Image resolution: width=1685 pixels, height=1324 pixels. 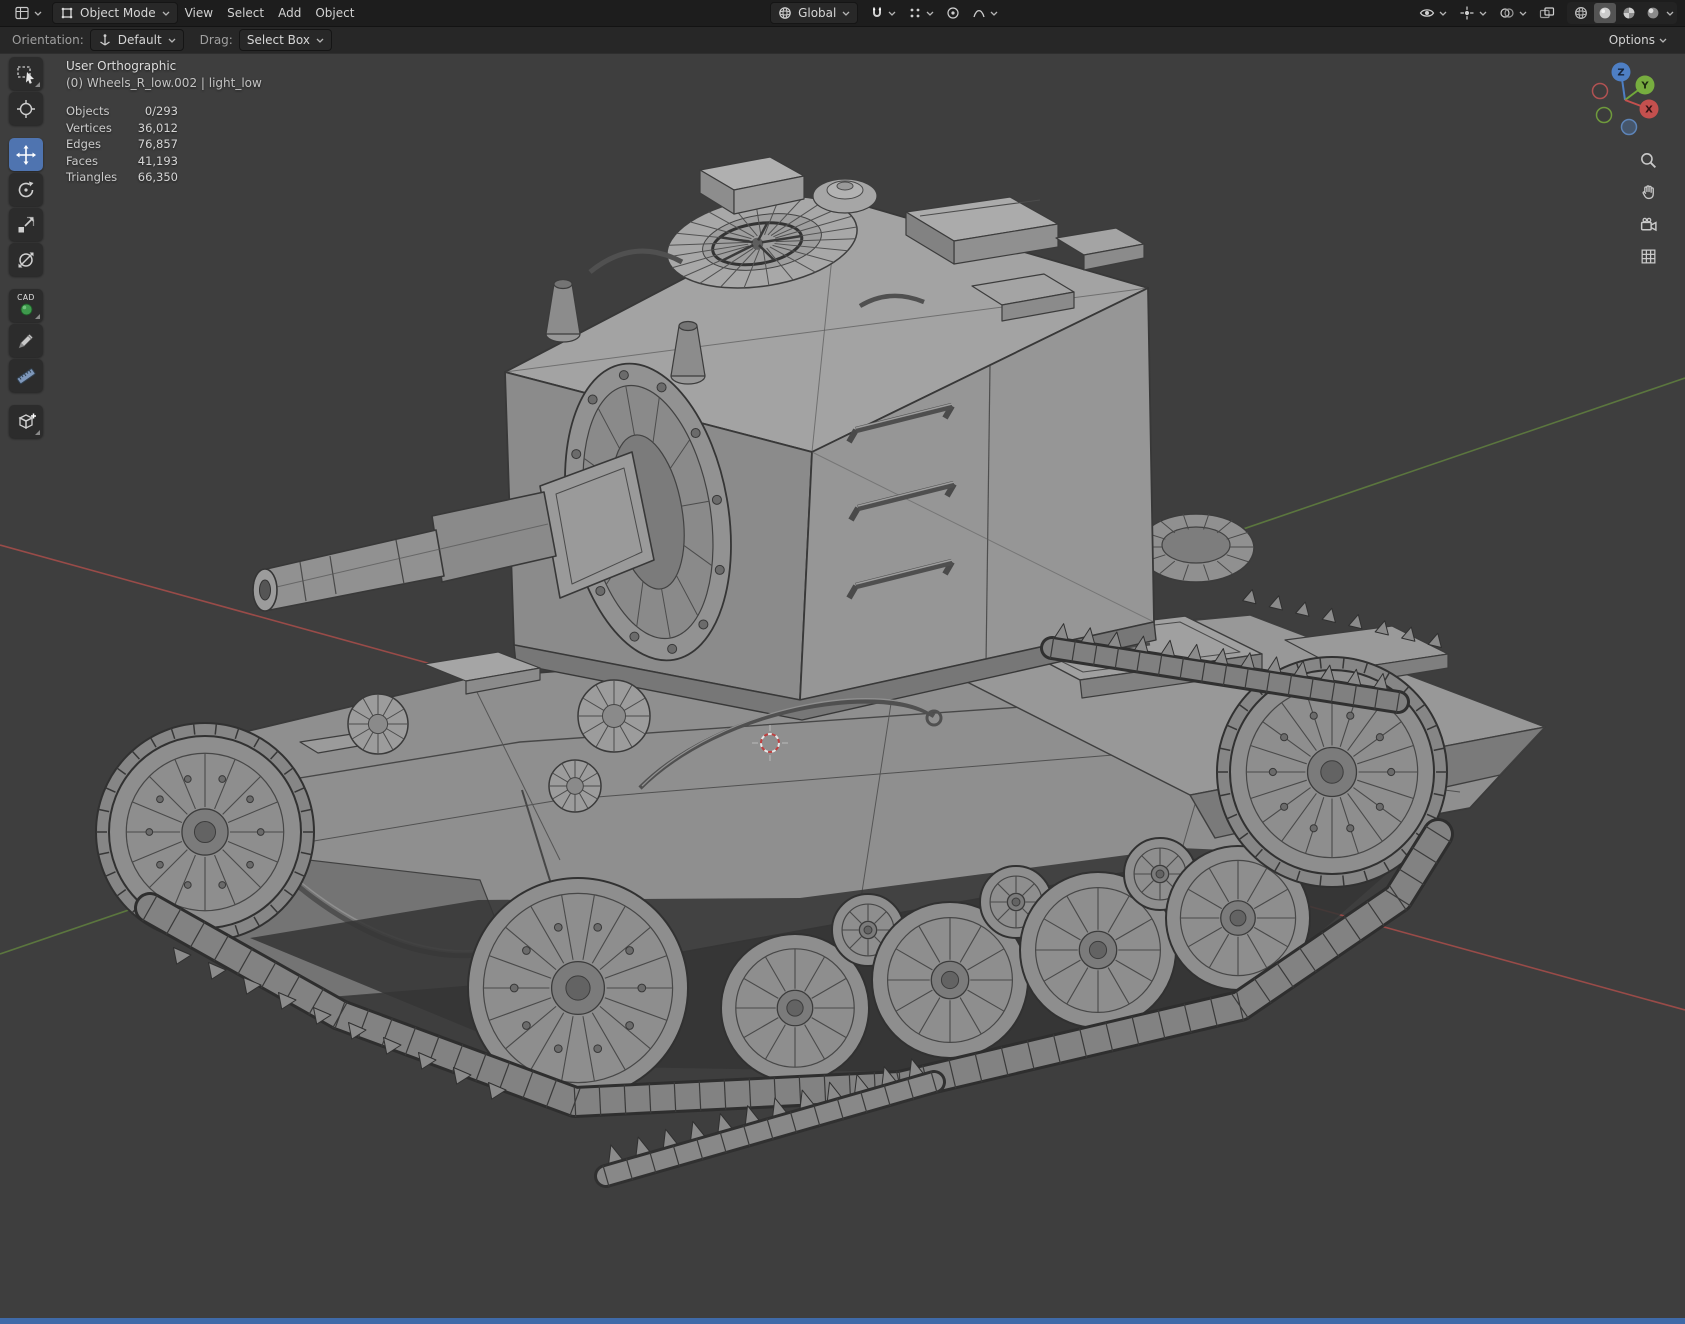 I want to click on snap-settings-dropdown, so click(x=921, y=13).